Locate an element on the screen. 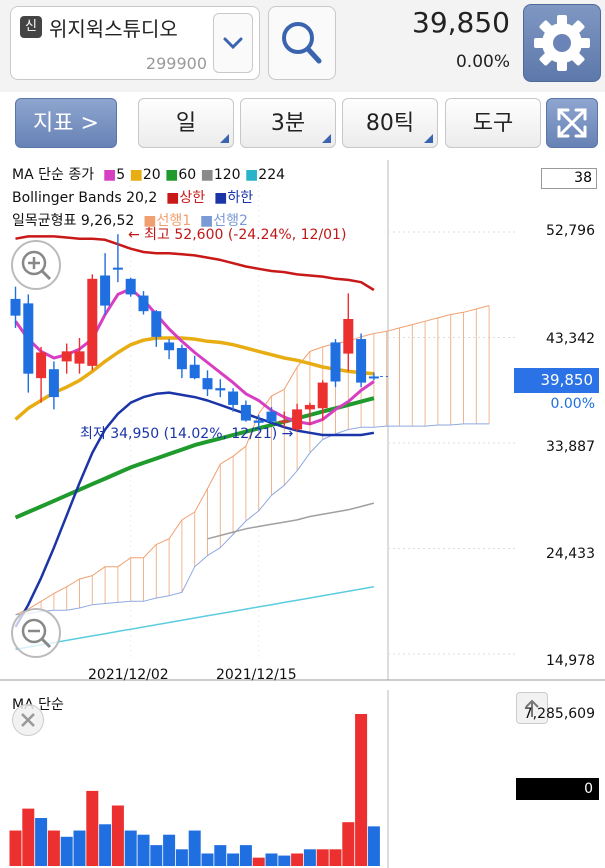 The width and height of the screenshot is (605, 868). expand-icon is located at coordinates (572, 123).